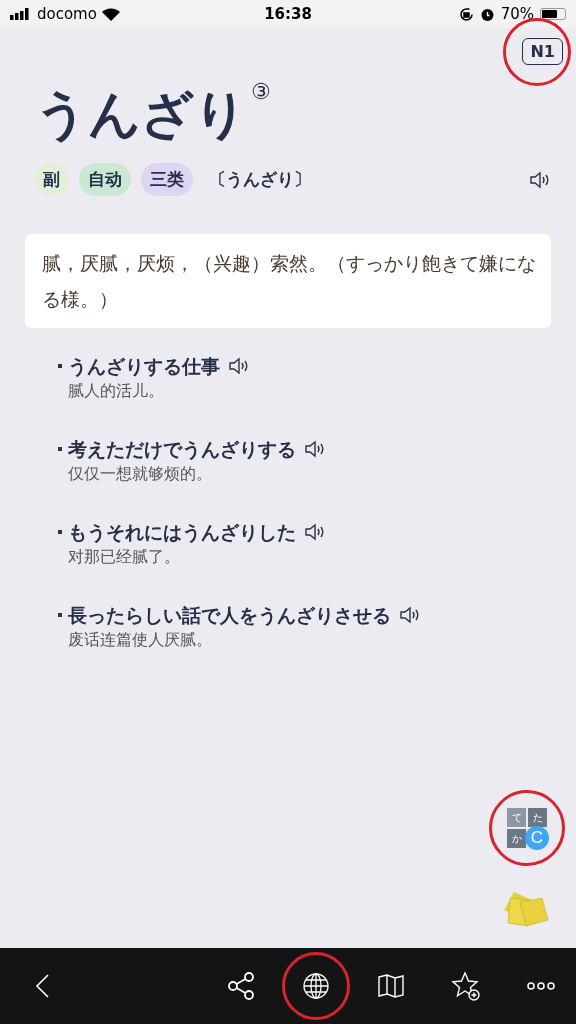 The height and width of the screenshot is (1024, 576). What do you see at coordinates (110, 14) in the screenshot?
I see `wifi-icon` at bounding box center [110, 14].